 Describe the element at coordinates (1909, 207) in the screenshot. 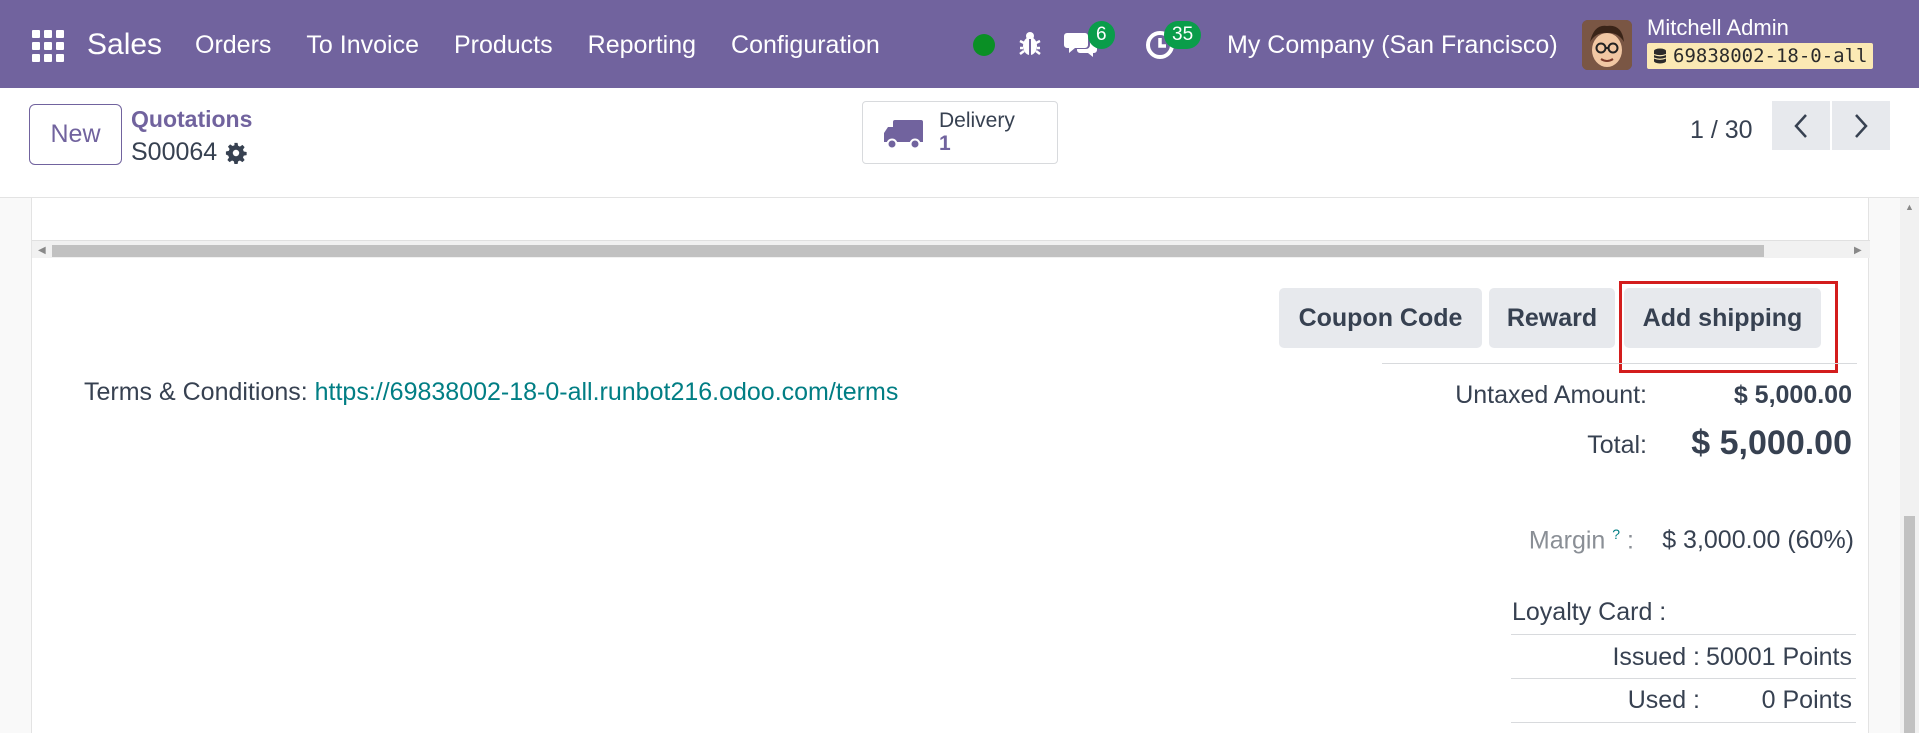

I see `scroll-up-arrow-icon: ▲` at that location.